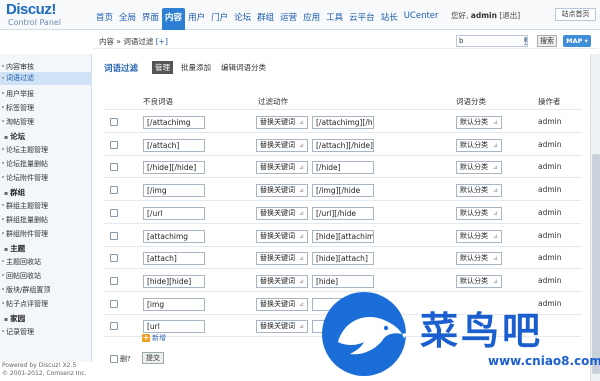 The width and height of the screenshot is (600, 381). Describe the element at coordinates (174, 167) in the screenshot. I see `bad-word-input: [/hide][/hide]` at that location.